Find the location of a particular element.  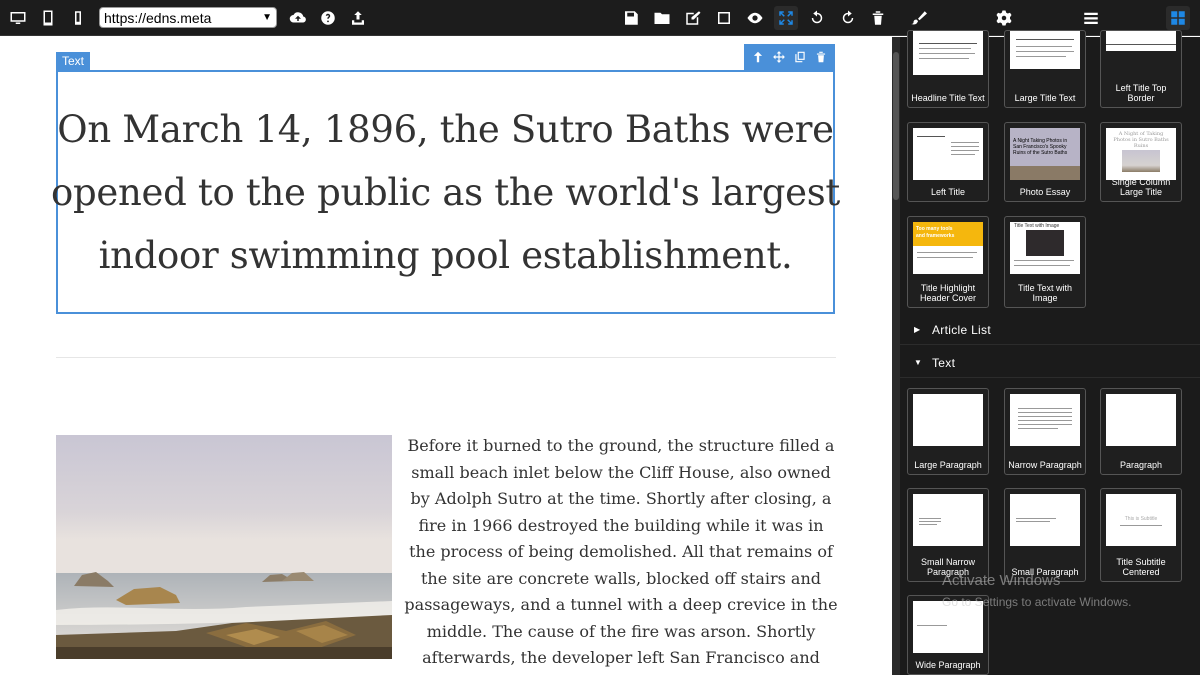

block-card-paragraph: Paragraph is located at coordinates (1141, 431).